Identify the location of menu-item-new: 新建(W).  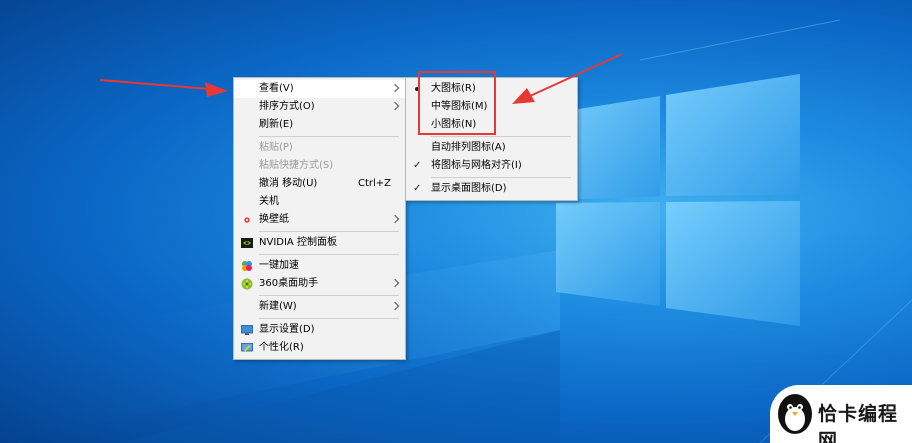
(319, 307).